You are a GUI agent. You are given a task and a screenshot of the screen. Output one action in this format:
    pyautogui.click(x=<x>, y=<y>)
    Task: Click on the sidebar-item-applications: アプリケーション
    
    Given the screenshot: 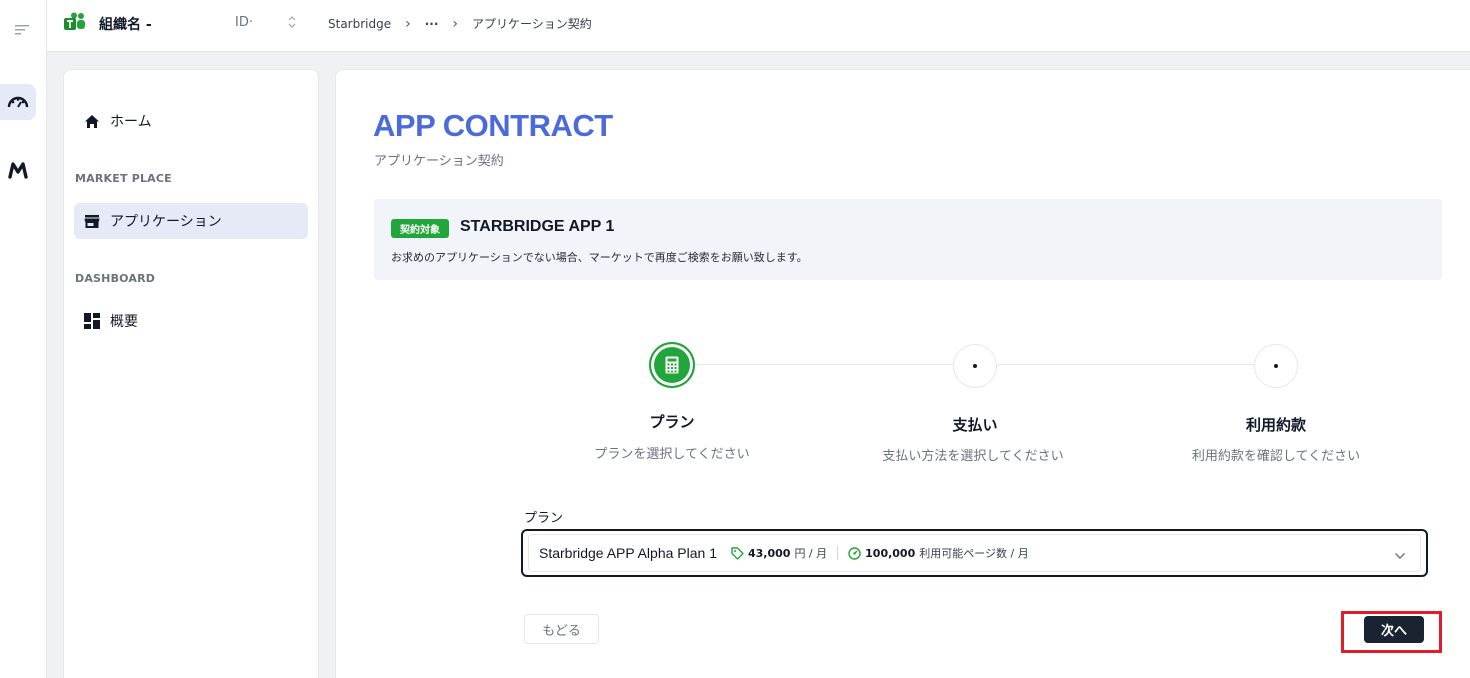 What is the action you would take?
    pyautogui.click(x=191, y=221)
    